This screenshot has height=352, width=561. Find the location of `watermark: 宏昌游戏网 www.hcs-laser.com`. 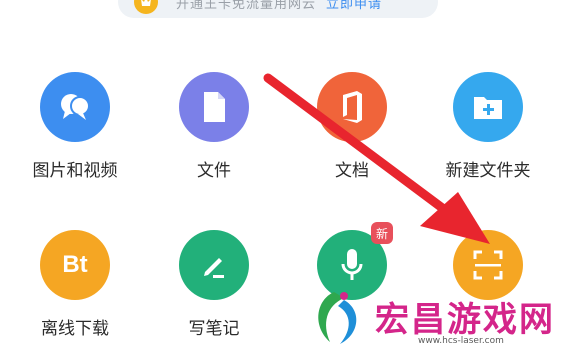

watermark: 宏昌游戏网 www.hcs-laser.com is located at coordinates (430, 319).